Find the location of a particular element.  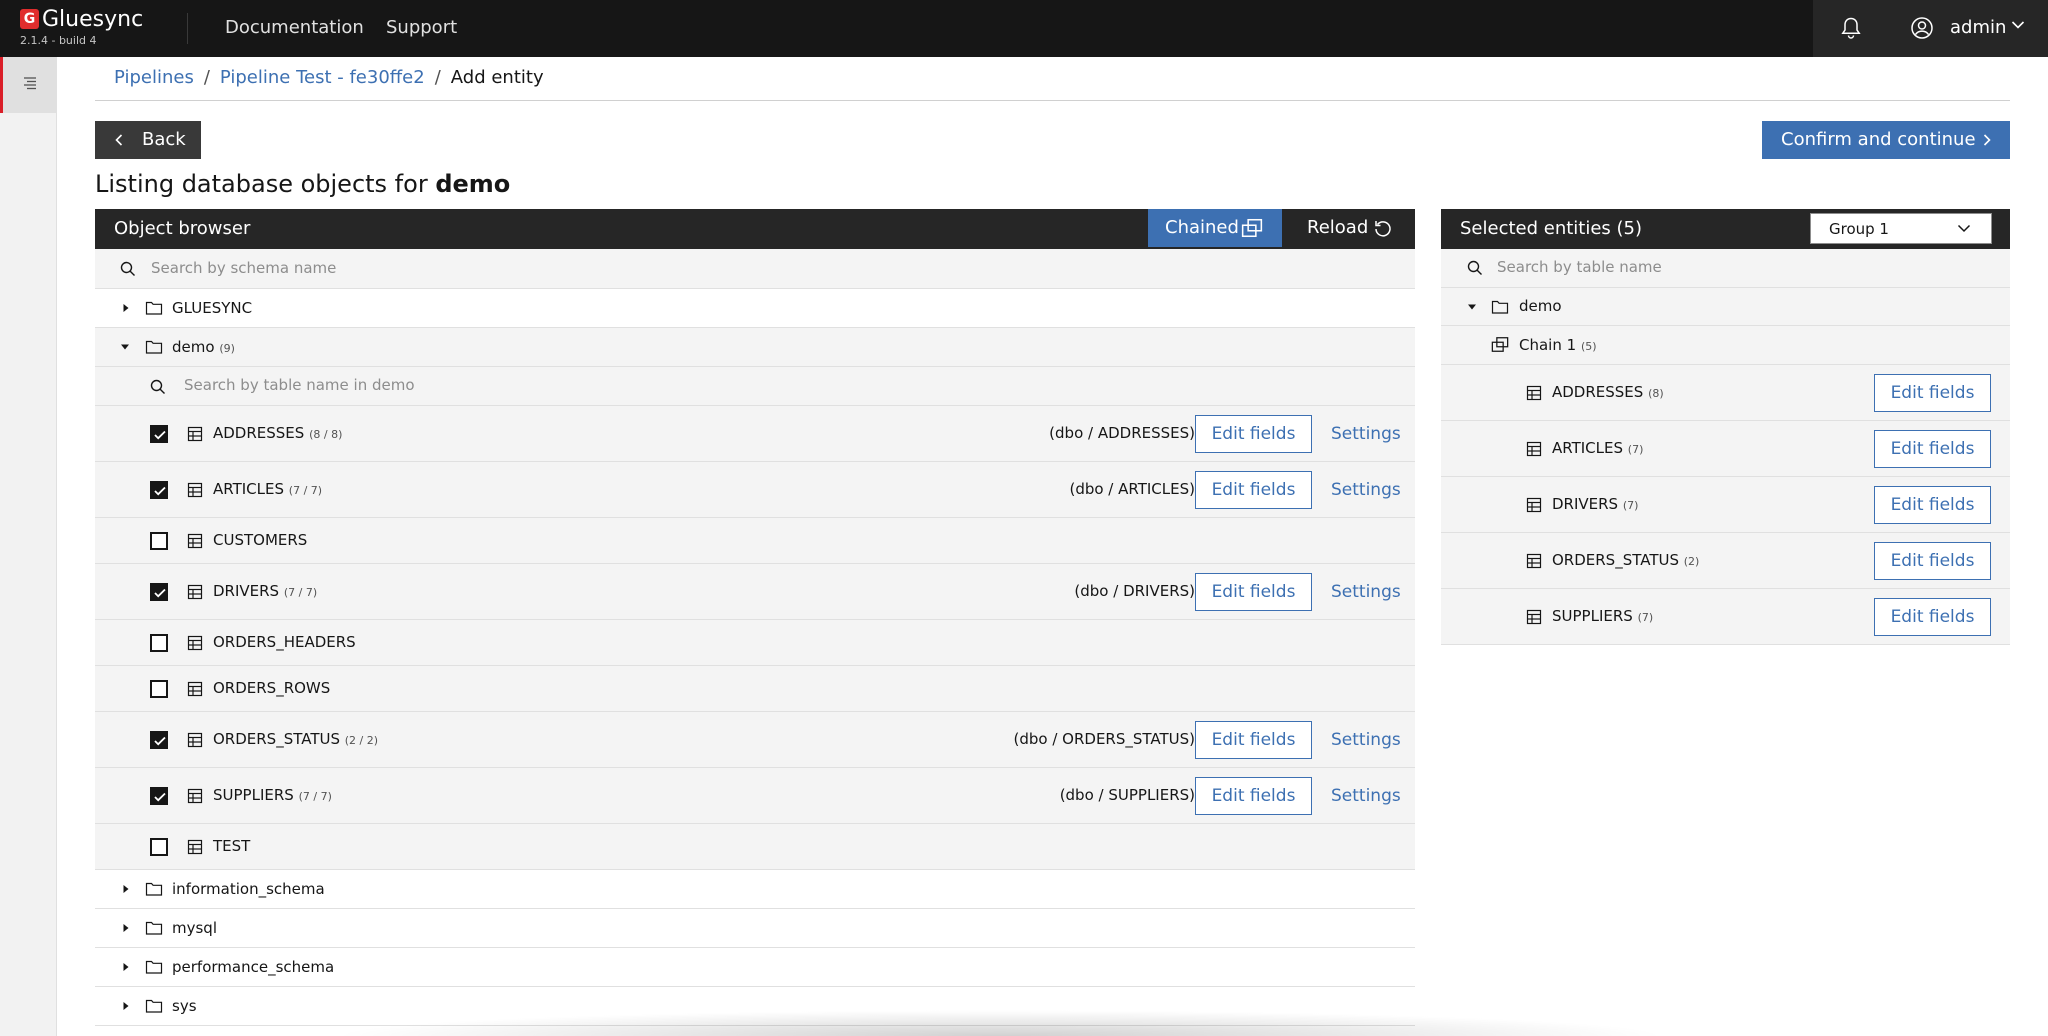

table-name: ORDERS_HEADERS is located at coordinates (284, 642).